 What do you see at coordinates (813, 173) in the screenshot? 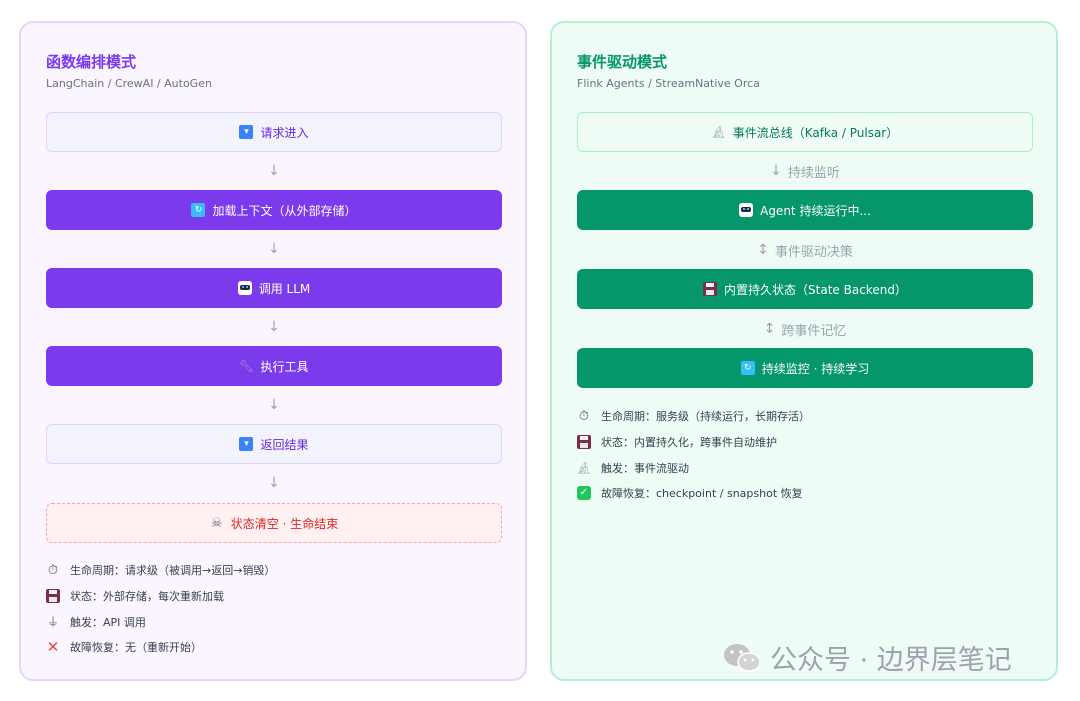
I see `arrow-label: 持续监听` at bounding box center [813, 173].